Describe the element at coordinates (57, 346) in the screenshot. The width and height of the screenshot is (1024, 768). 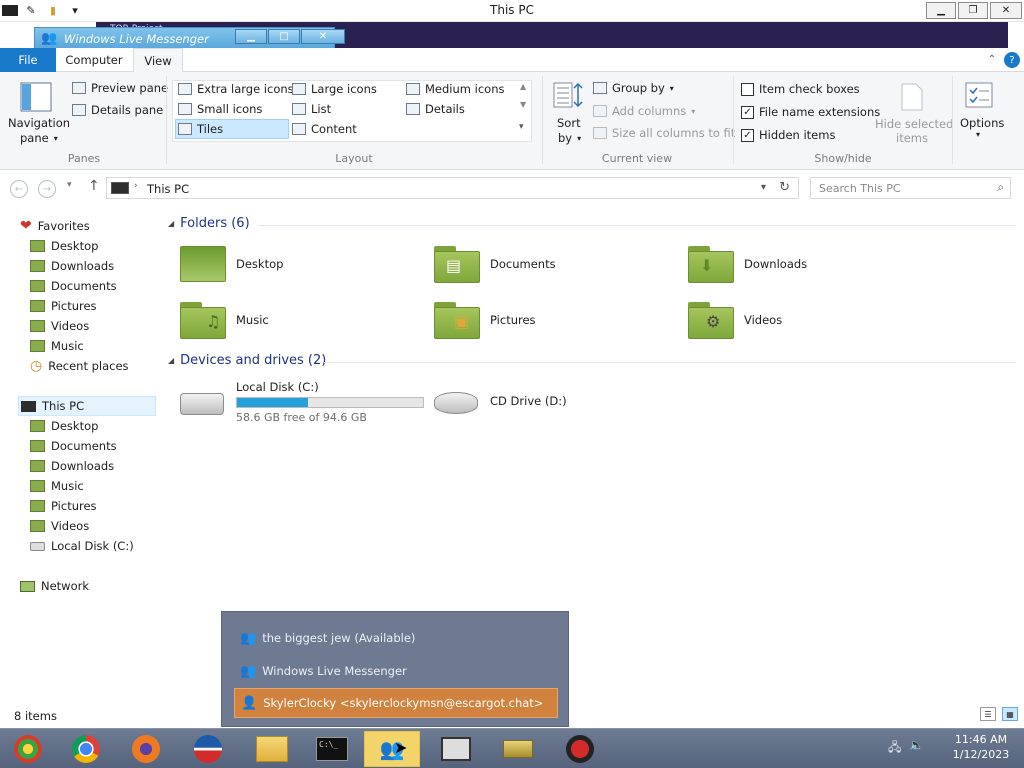
I see `nav-fav-music: Music` at that location.